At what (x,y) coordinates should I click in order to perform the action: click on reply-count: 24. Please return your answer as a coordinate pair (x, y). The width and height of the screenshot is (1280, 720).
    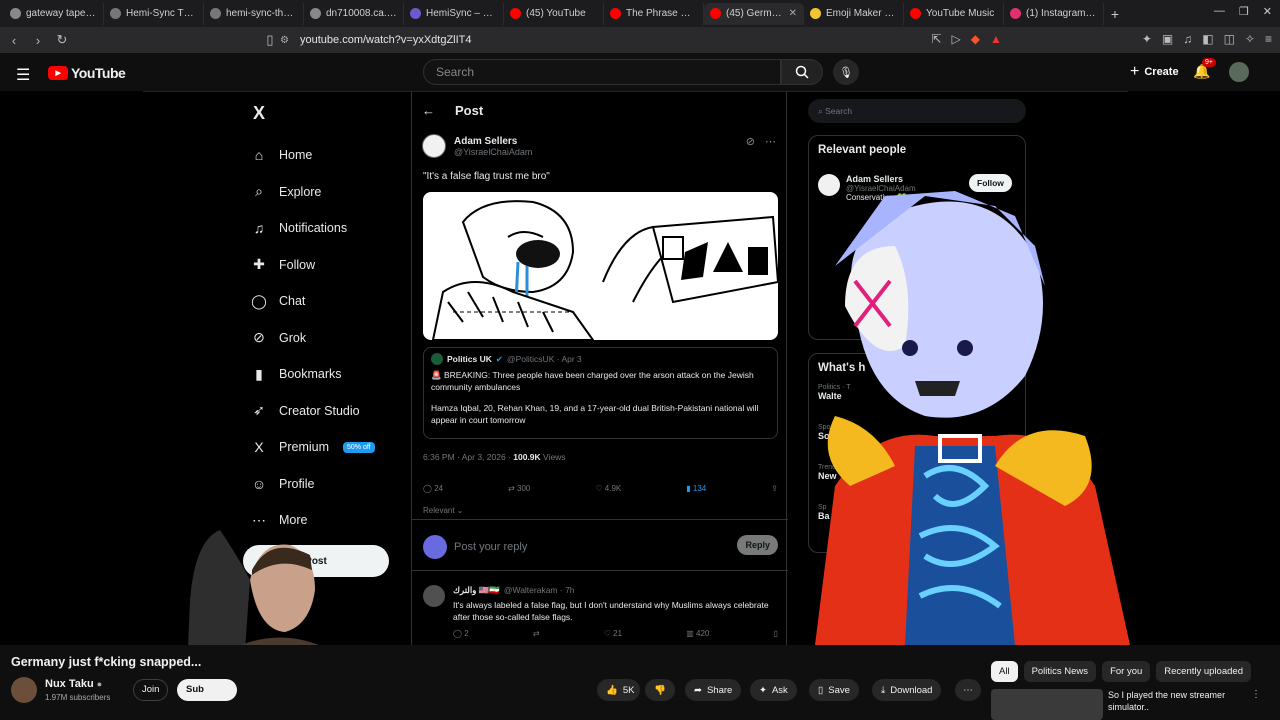
    Looking at the image, I should click on (439, 488).